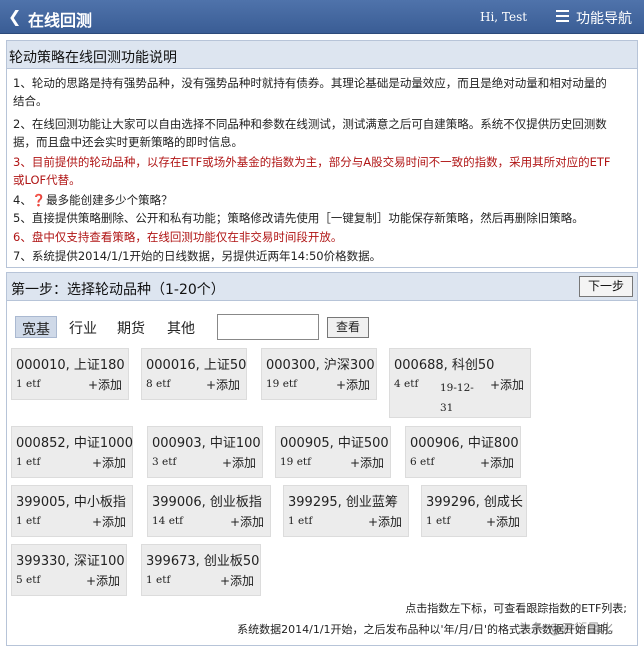  I want to click on index-name: 399330, 深证100, so click(70, 561).